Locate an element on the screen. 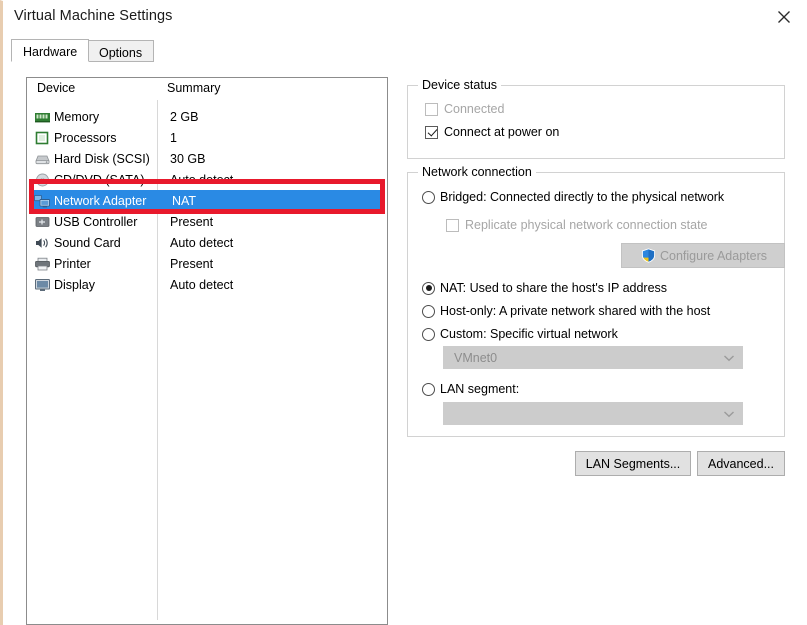  device-row-display: Display Auto detect is located at coordinates (207, 284).